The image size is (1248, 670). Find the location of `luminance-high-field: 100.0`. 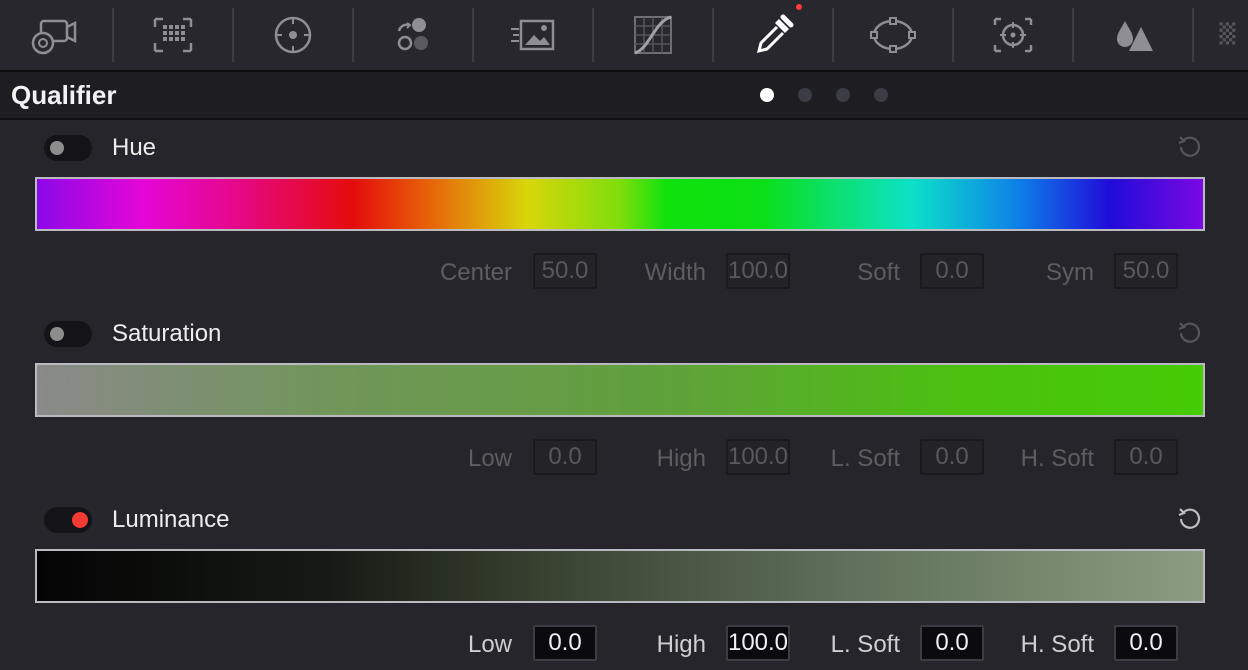

luminance-high-field: 100.0 is located at coordinates (758, 643).